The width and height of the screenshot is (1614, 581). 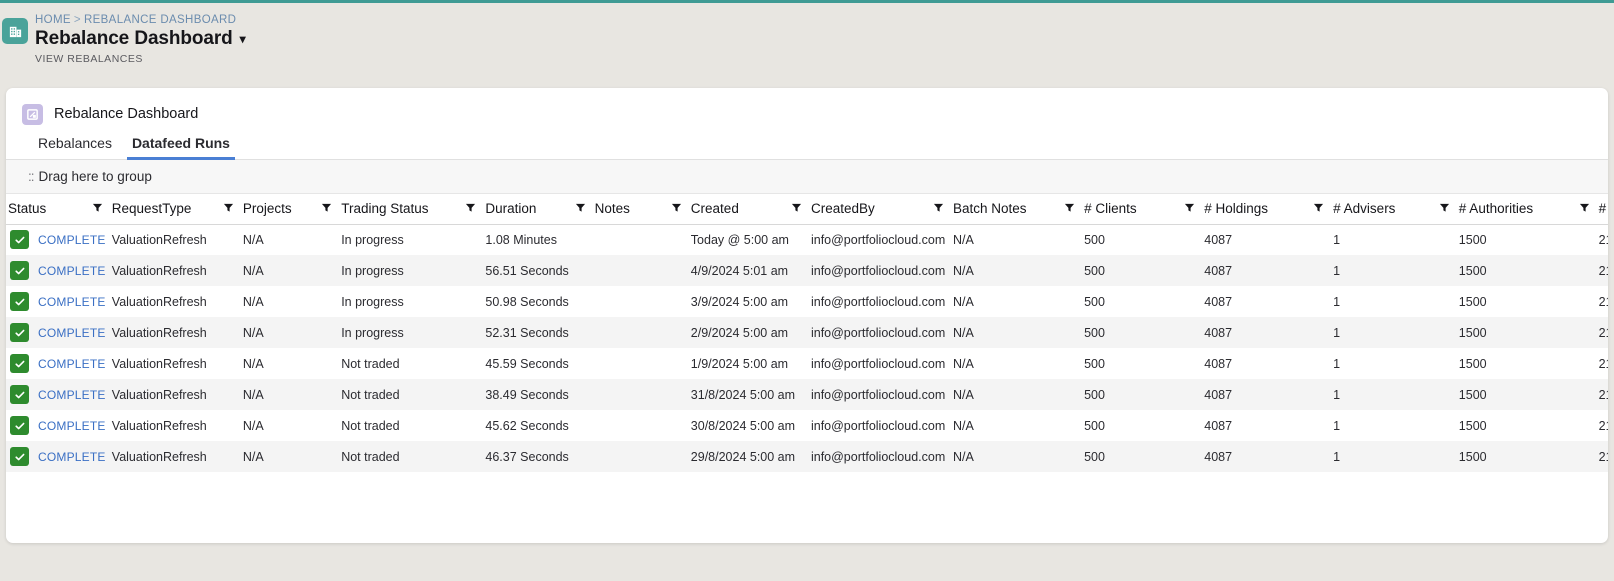 I want to click on column-header-duration: Duration, so click(x=538, y=209).